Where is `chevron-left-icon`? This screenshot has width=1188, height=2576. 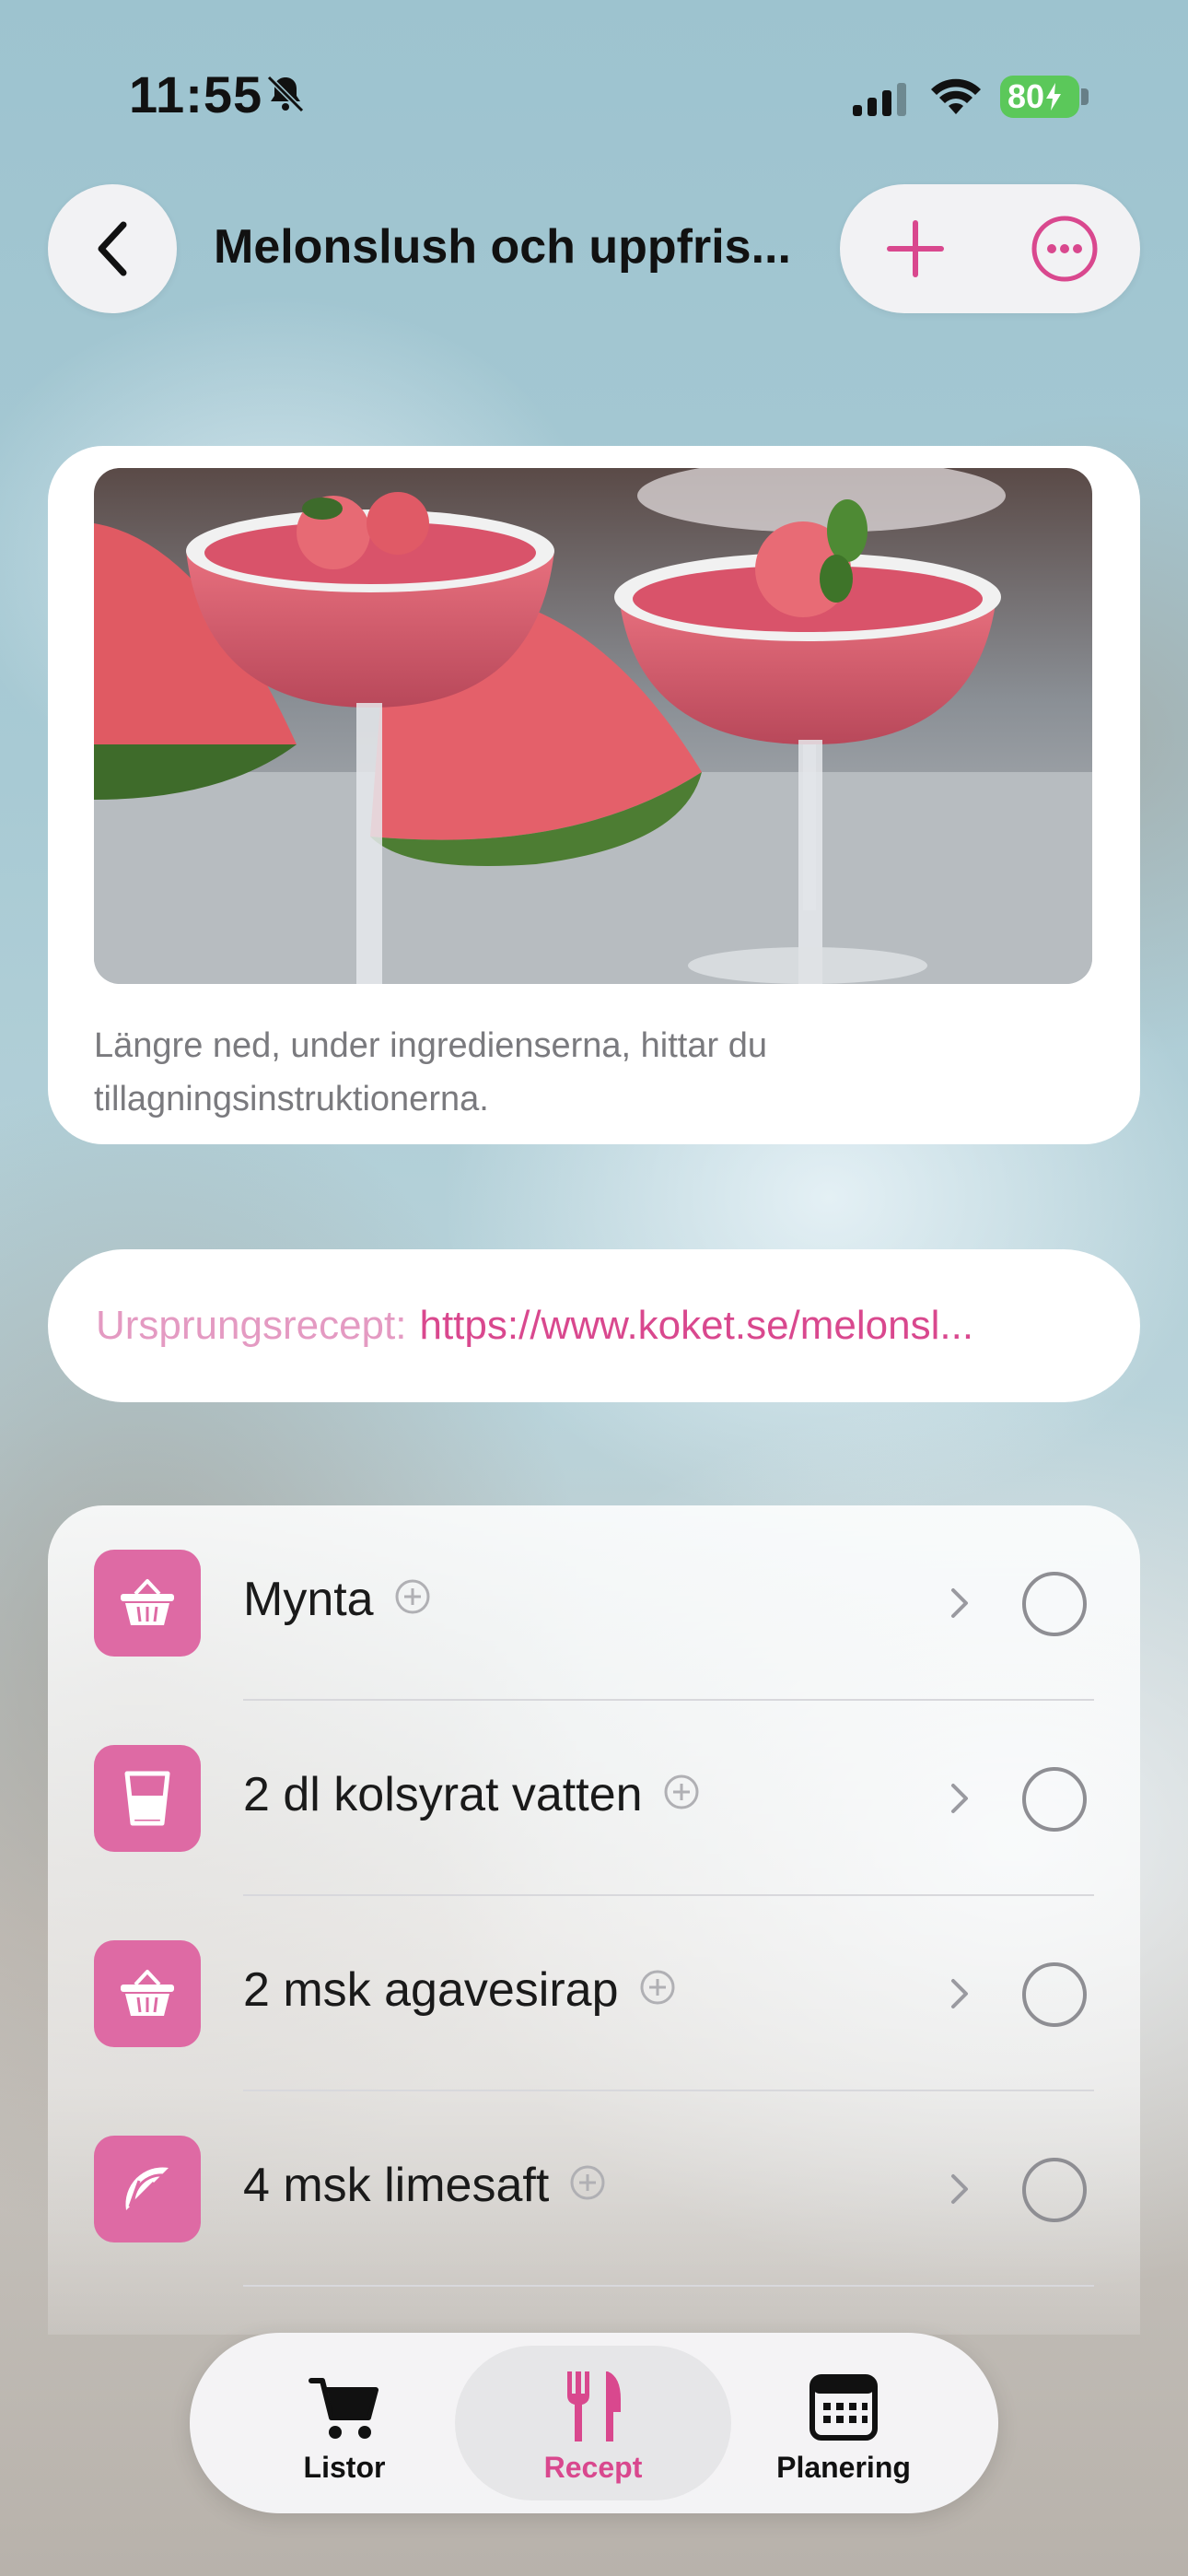
chevron-left-icon is located at coordinates (112, 248).